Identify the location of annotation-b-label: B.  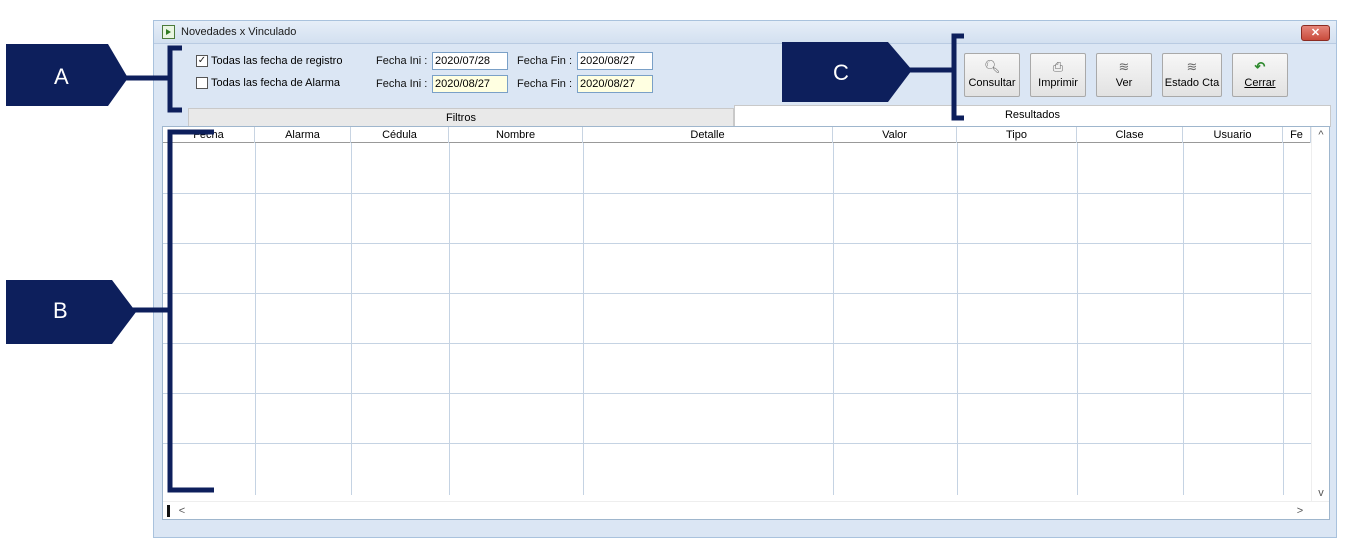
(60, 310).